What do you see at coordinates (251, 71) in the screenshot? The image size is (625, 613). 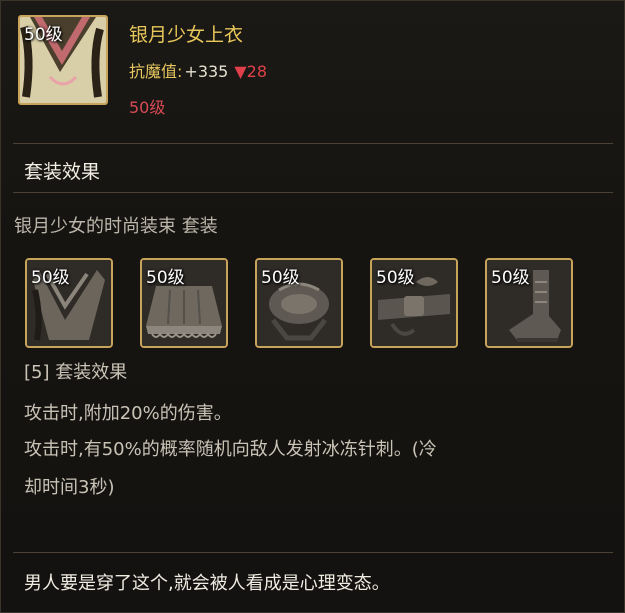 I see `stat-decrease: ▼28` at bounding box center [251, 71].